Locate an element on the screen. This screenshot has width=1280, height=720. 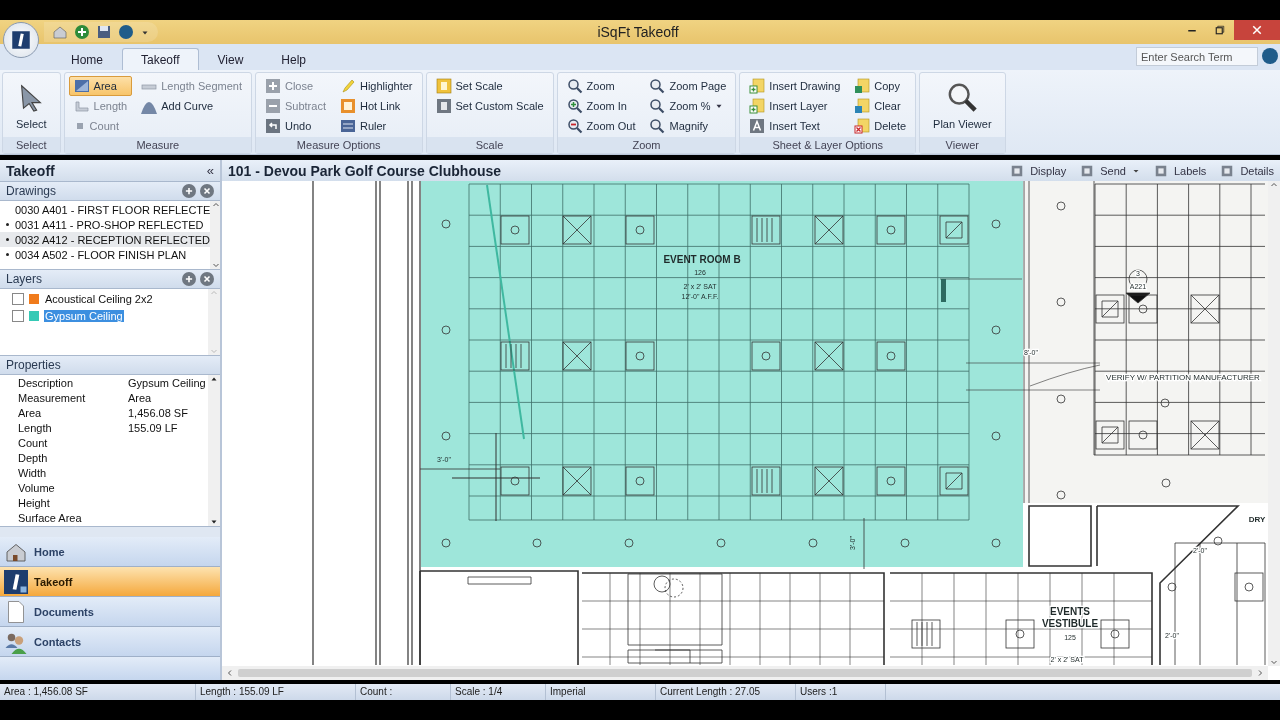
close-icon is located at coordinates (207, 191).